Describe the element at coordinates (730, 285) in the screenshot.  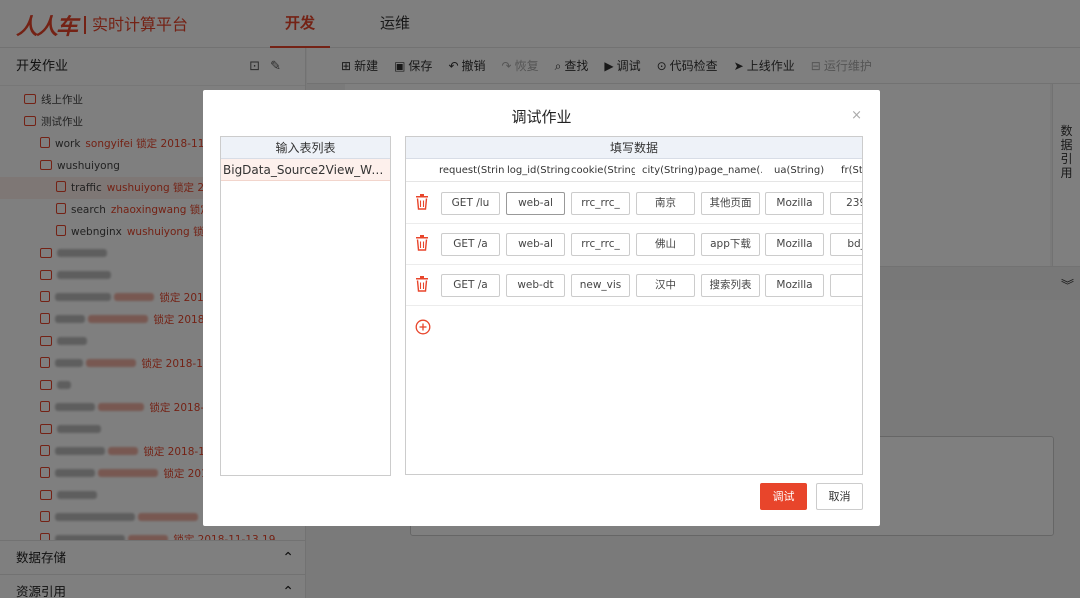
I see `cell-input: 搜索列表` at that location.